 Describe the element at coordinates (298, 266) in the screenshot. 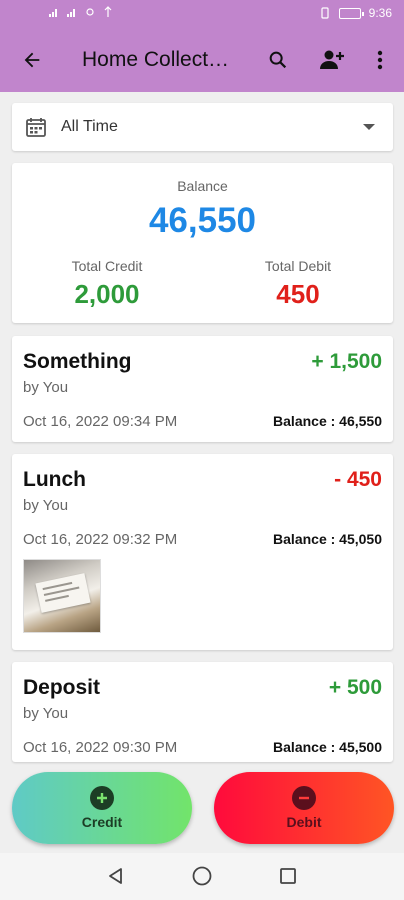

I see `total-debit-label: Total Debit` at that location.